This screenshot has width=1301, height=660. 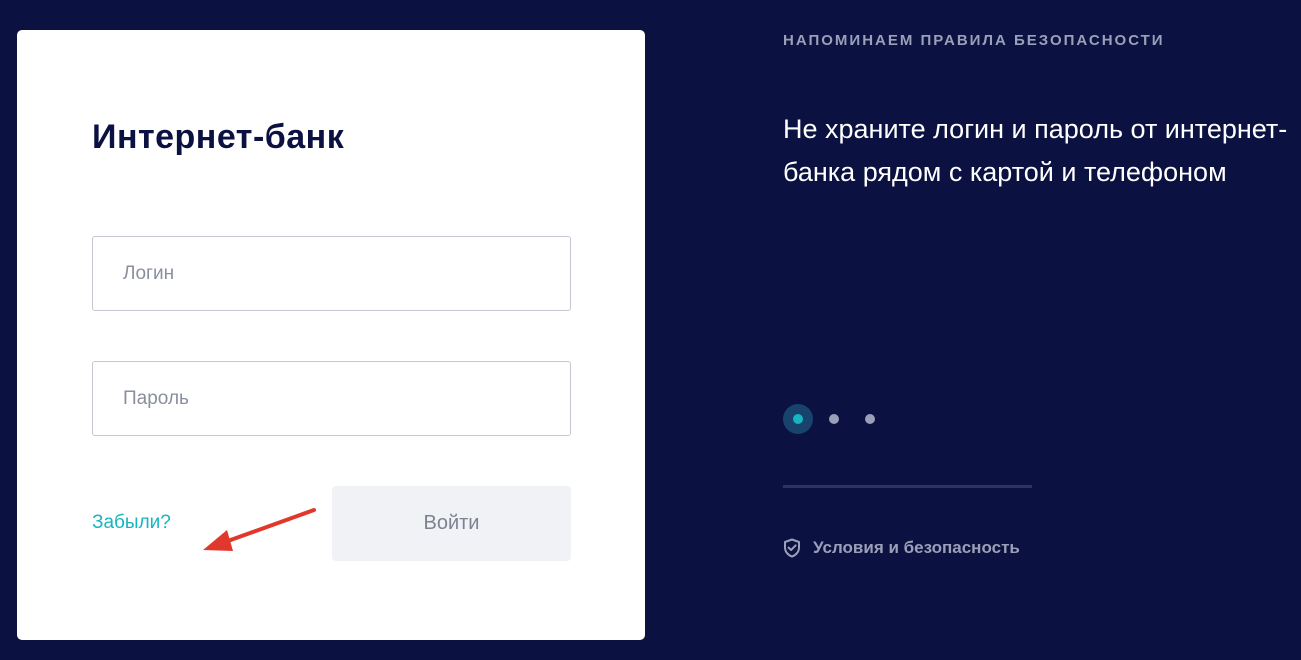 I want to click on annotation-arrow-icon, so click(x=259, y=529).